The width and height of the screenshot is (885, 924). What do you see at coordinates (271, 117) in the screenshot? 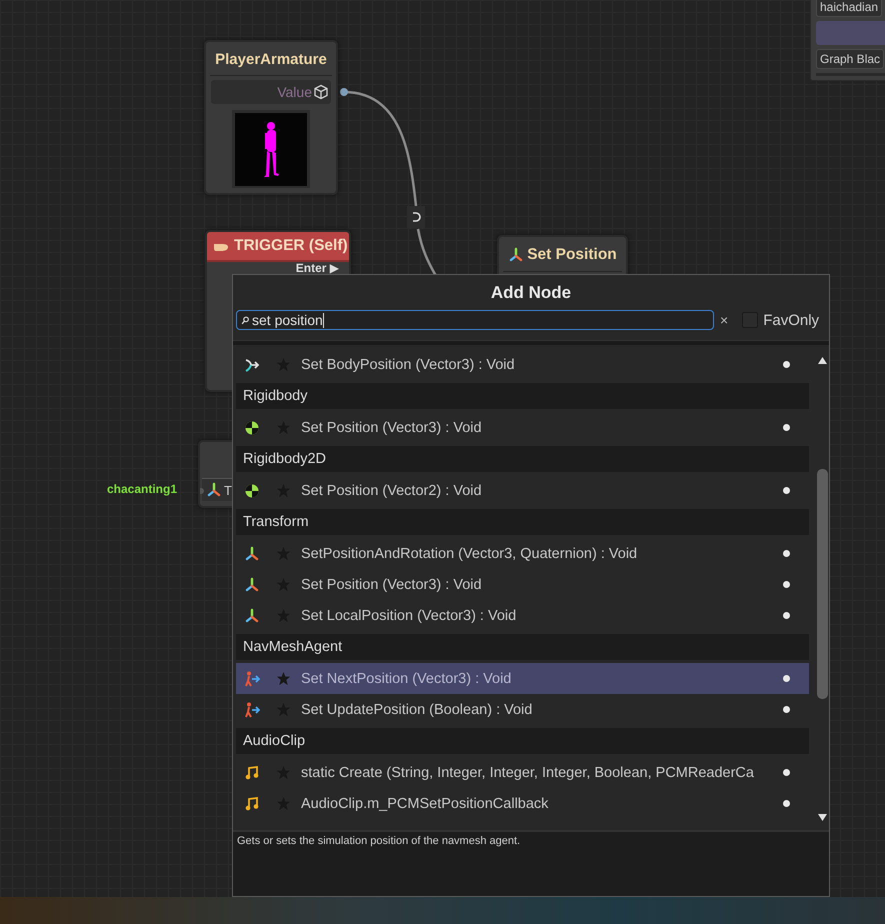
I see `graph-node: PlayerArmature Value` at bounding box center [271, 117].